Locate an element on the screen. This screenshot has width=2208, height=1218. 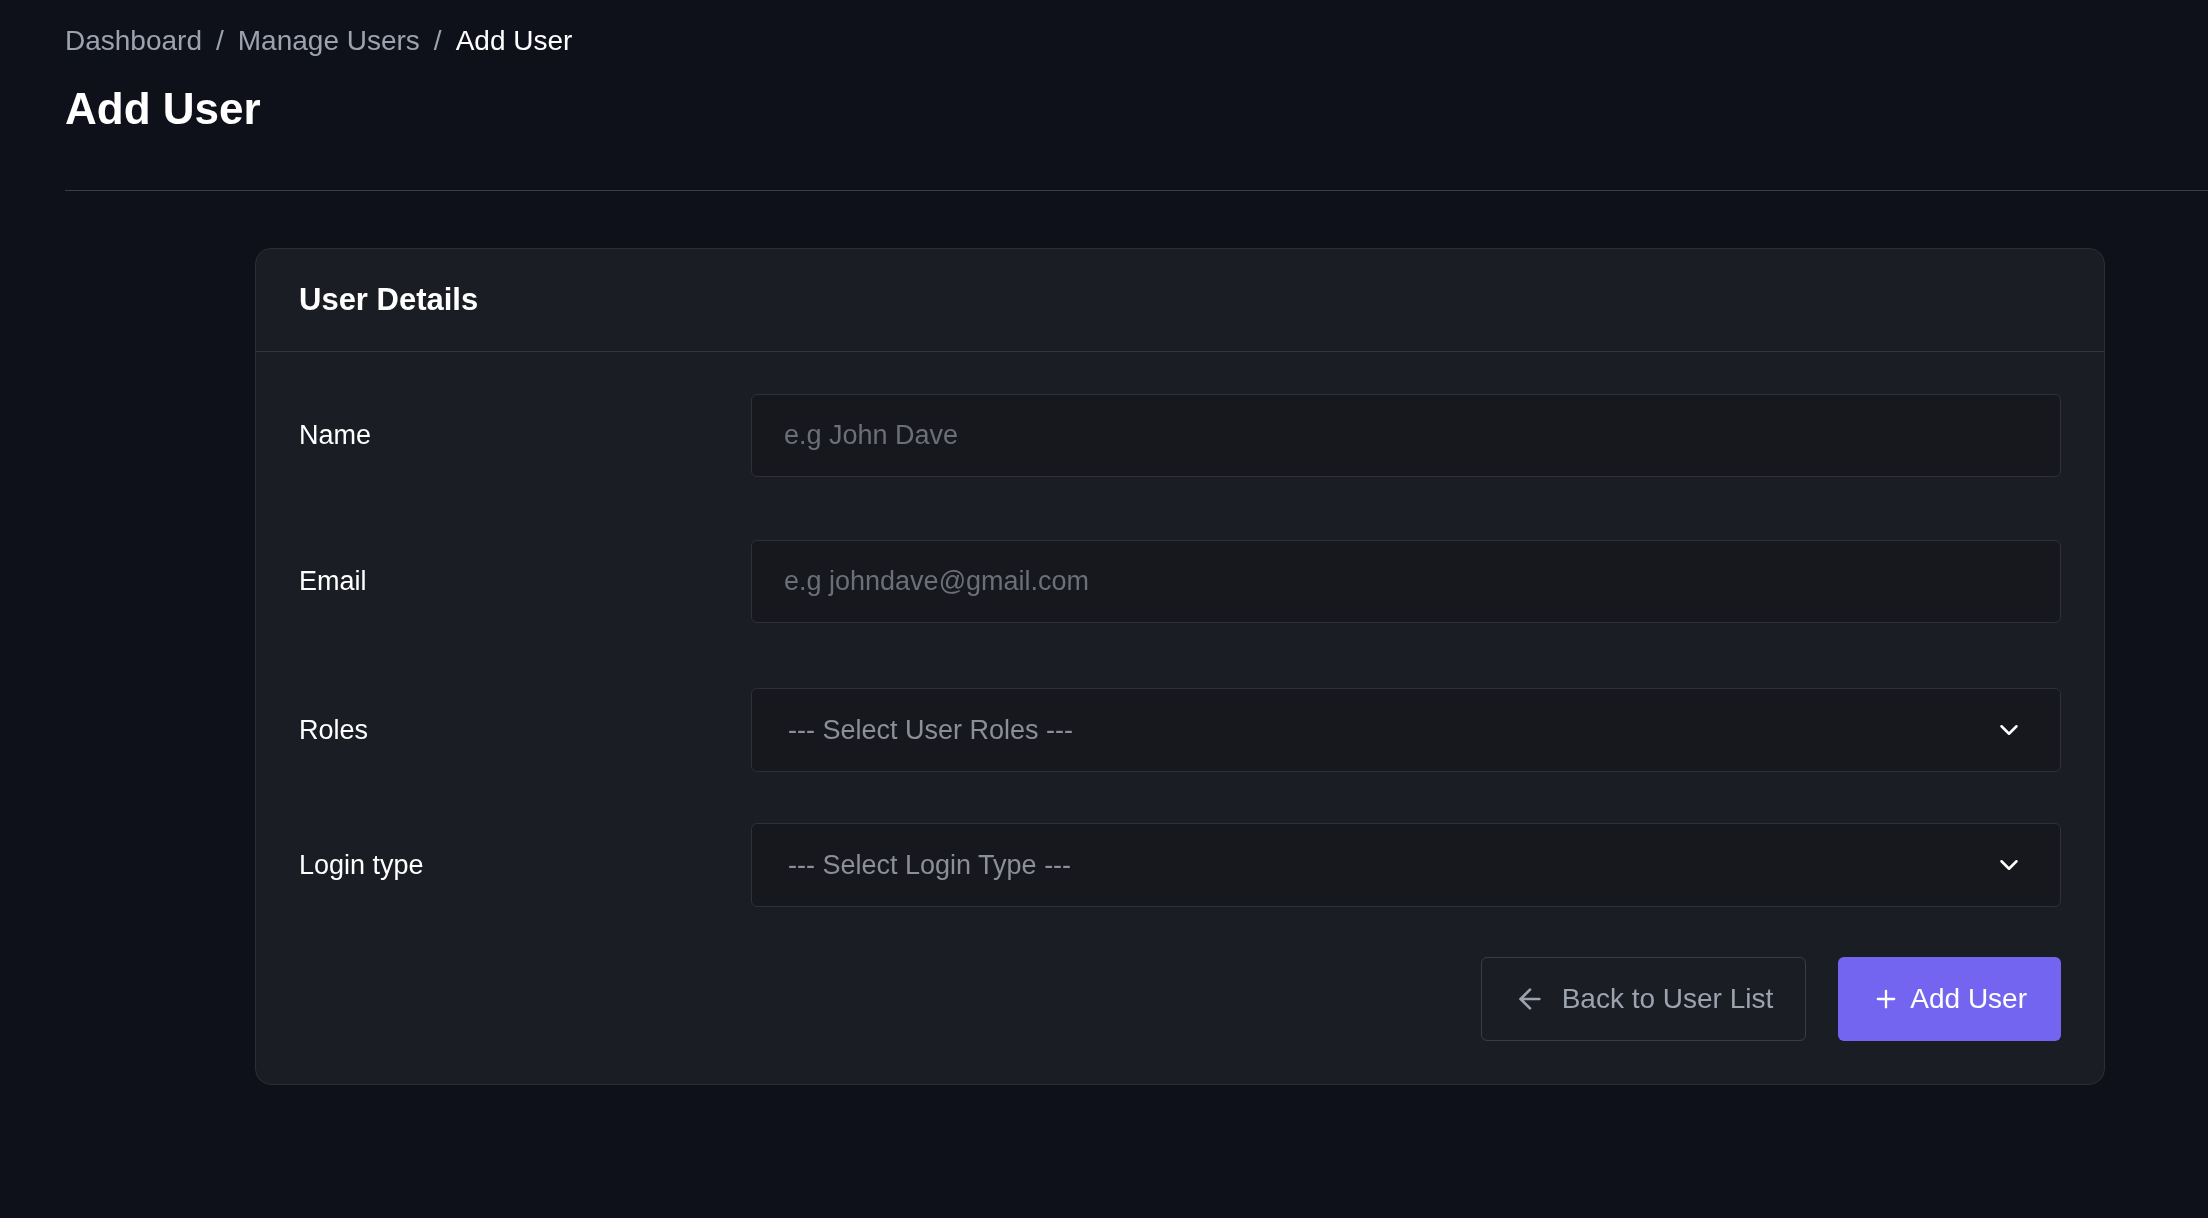
breadcrumb-link: Dashboard is located at coordinates (133, 41).